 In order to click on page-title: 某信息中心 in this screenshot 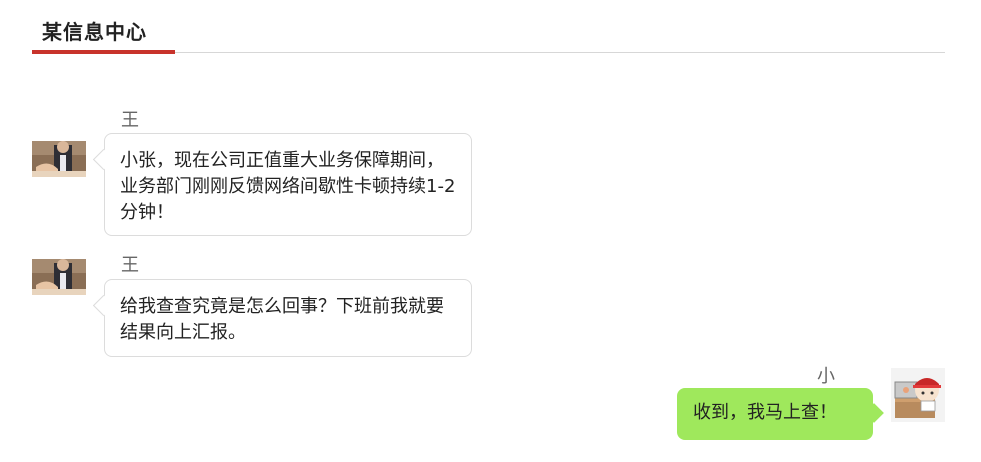, I will do `click(94, 32)`.